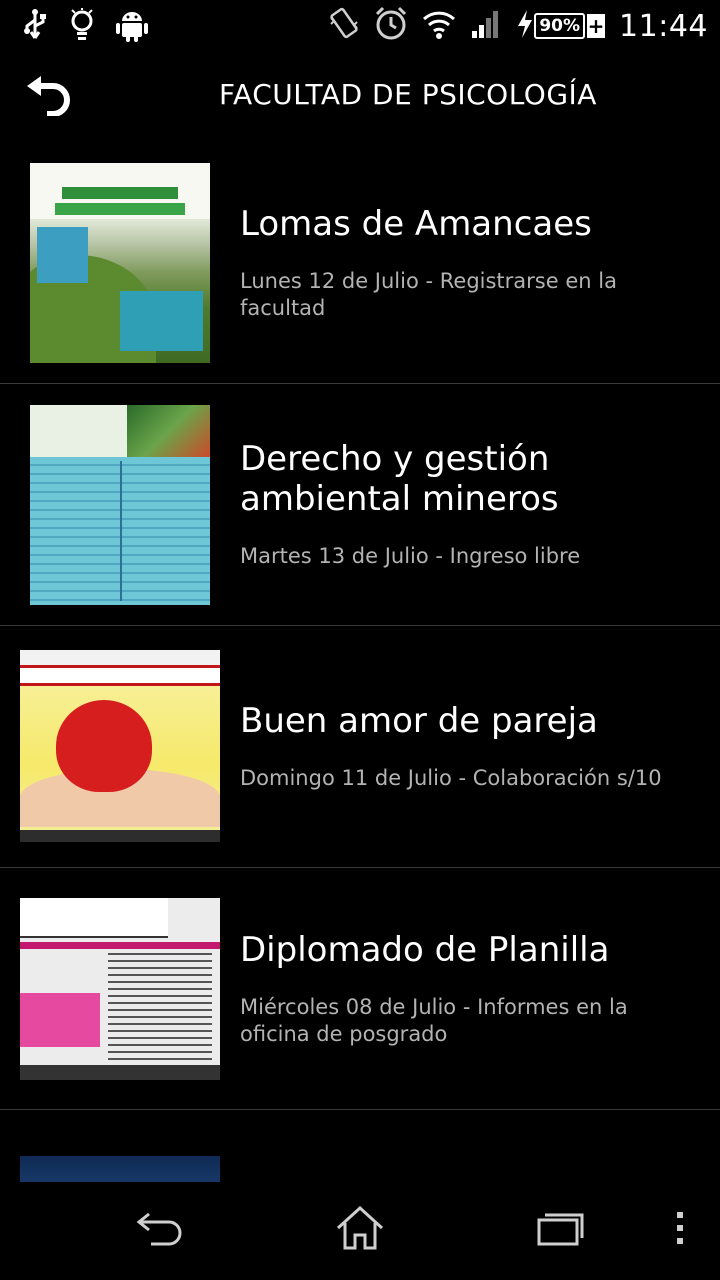  I want to click on page-title: FACULTAD DE PSICOLOGÍA, so click(408, 94).